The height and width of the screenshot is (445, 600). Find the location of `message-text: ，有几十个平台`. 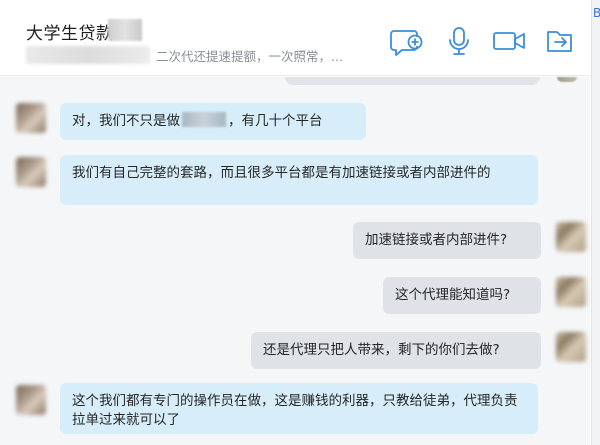

message-text: ，有几十个平台 is located at coordinates (275, 121).